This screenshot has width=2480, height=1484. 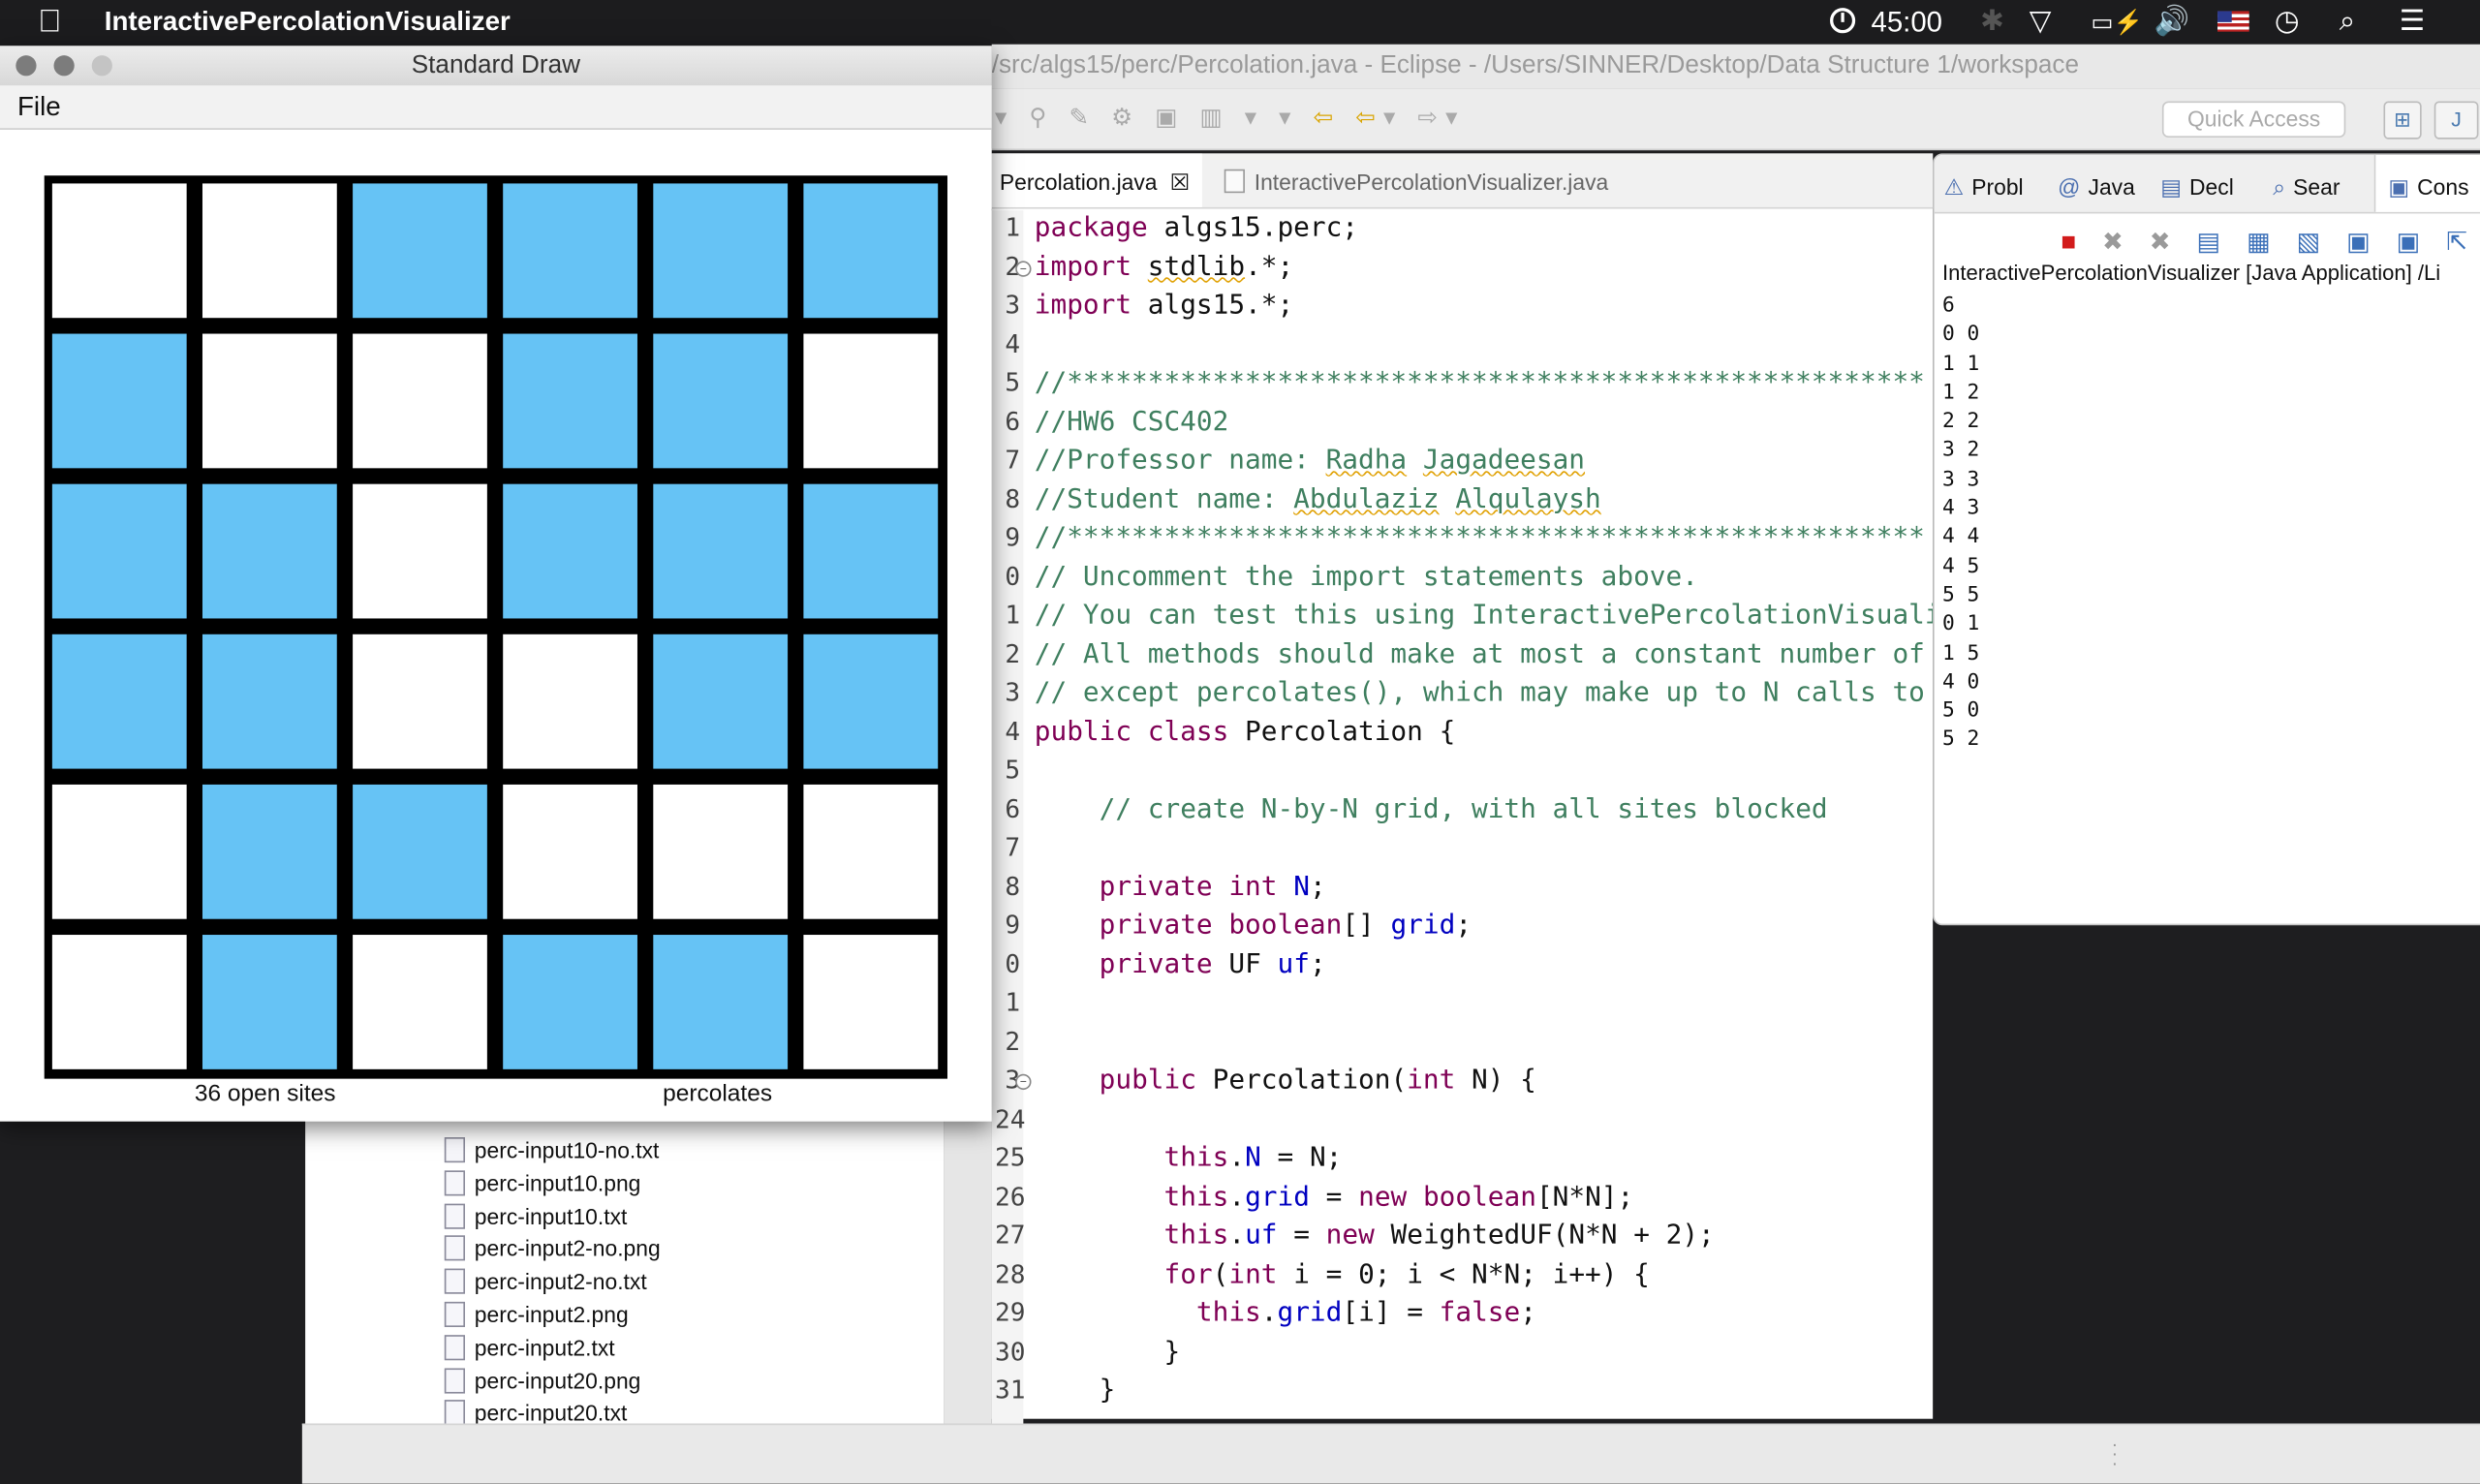 I want to click on time-machine-icon: ◷, so click(x=2287, y=21).